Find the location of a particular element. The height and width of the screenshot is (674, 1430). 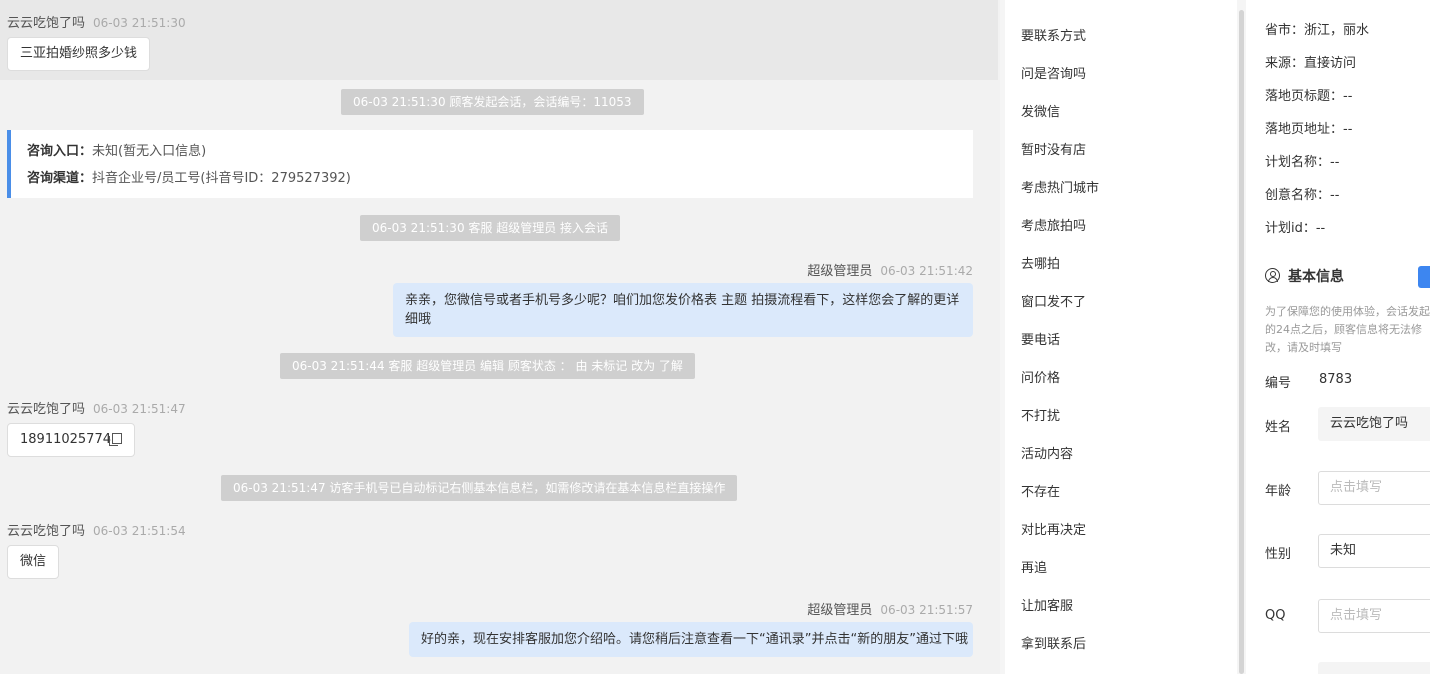

message-header: 超级管理员 06-03 21:51:57 is located at coordinates (890, 608).